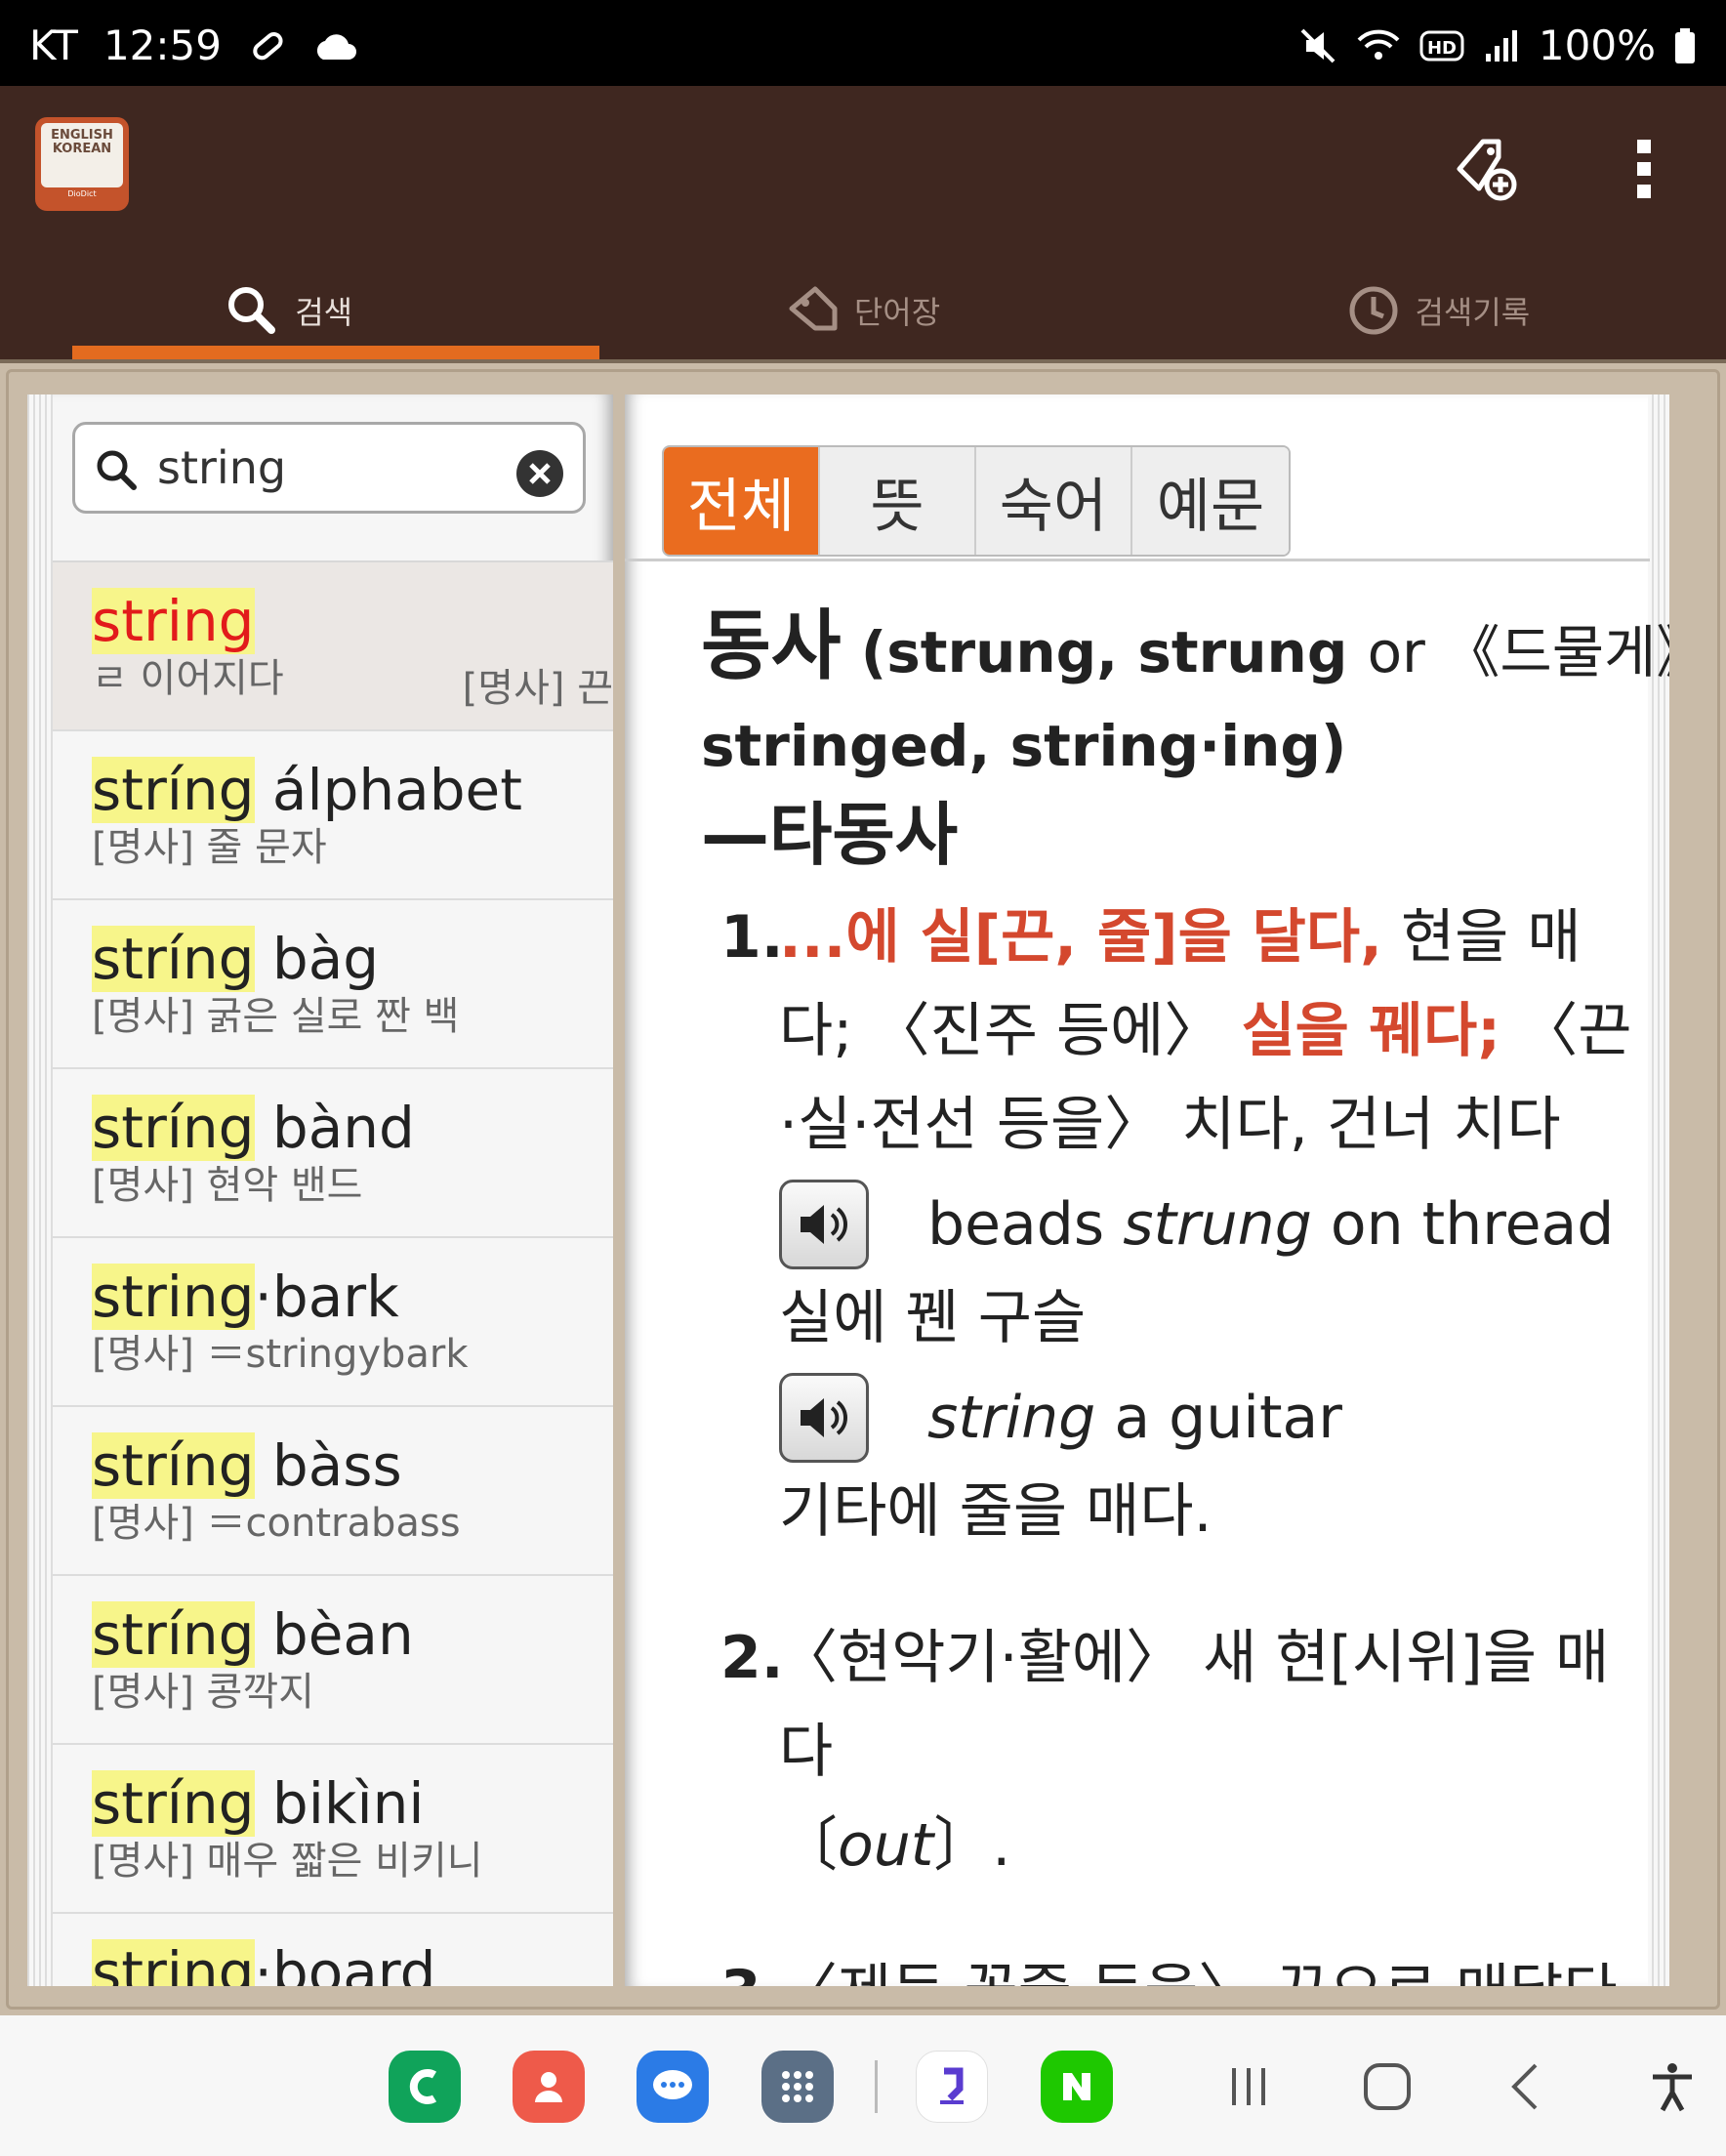 The height and width of the screenshot is (2156, 1726). What do you see at coordinates (333, 1830) in the screenshot?
I see `list-item: stríng bikìni [명사] 매우 짧은 비키니` at bounding box center [333, 1830].